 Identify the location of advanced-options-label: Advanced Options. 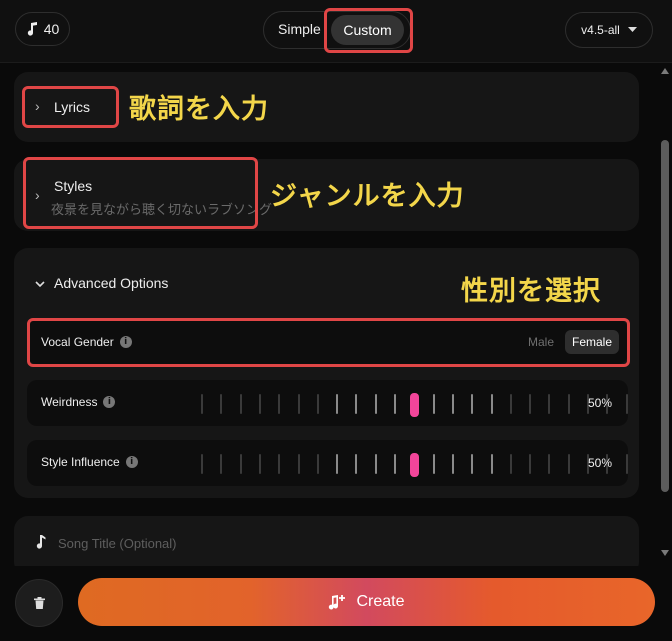
(111, 283).